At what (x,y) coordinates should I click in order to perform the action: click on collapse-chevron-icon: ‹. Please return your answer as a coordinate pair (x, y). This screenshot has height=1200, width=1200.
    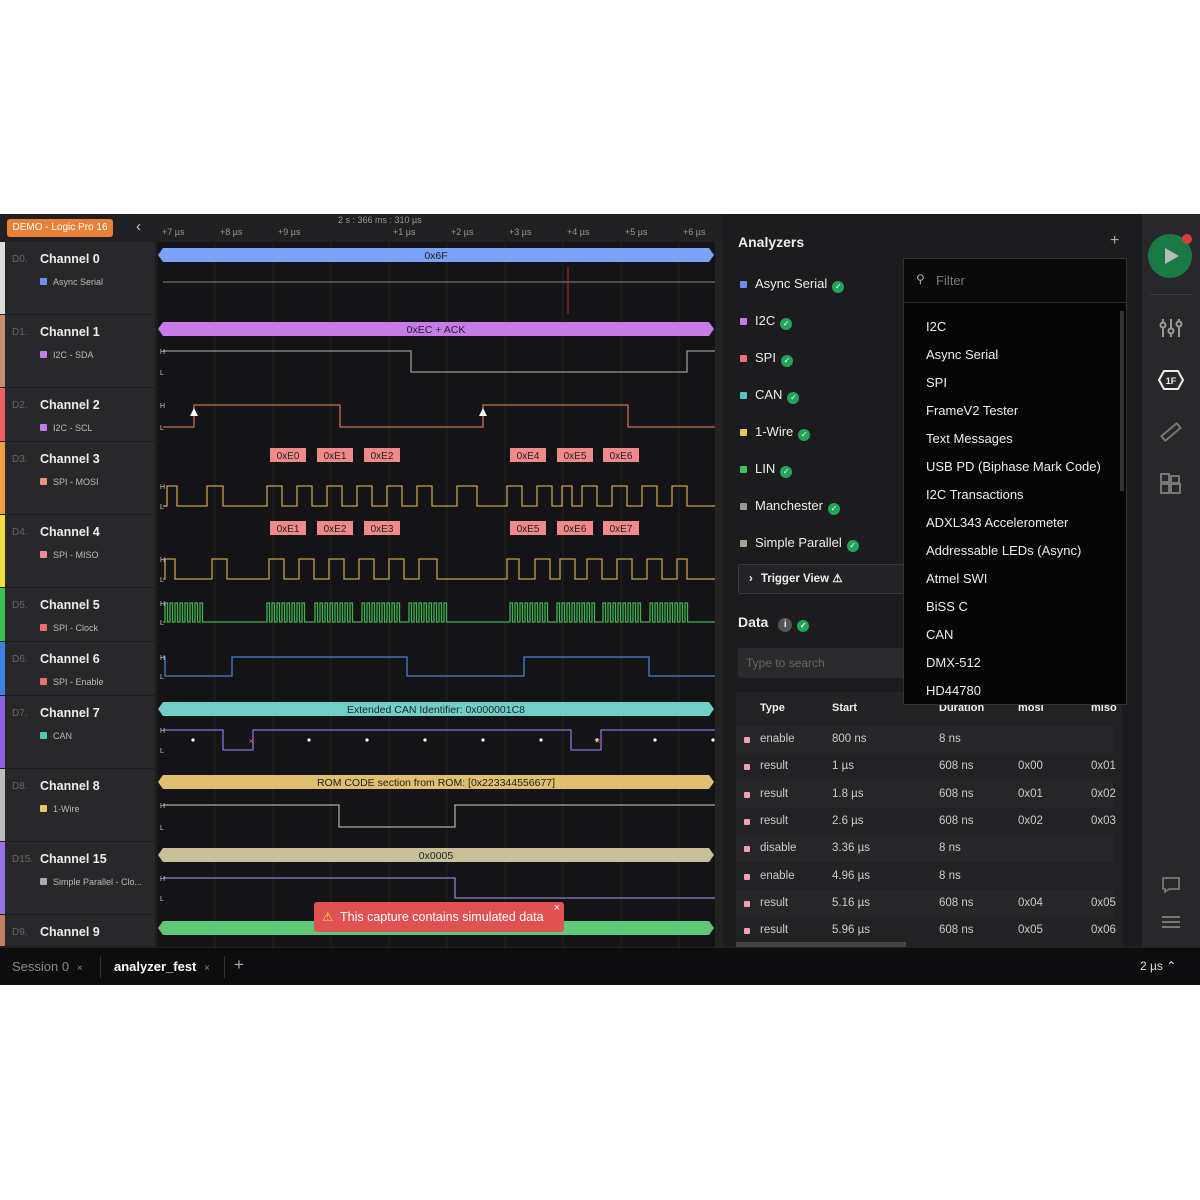
    Looking at the image, I should click on (138, 226).